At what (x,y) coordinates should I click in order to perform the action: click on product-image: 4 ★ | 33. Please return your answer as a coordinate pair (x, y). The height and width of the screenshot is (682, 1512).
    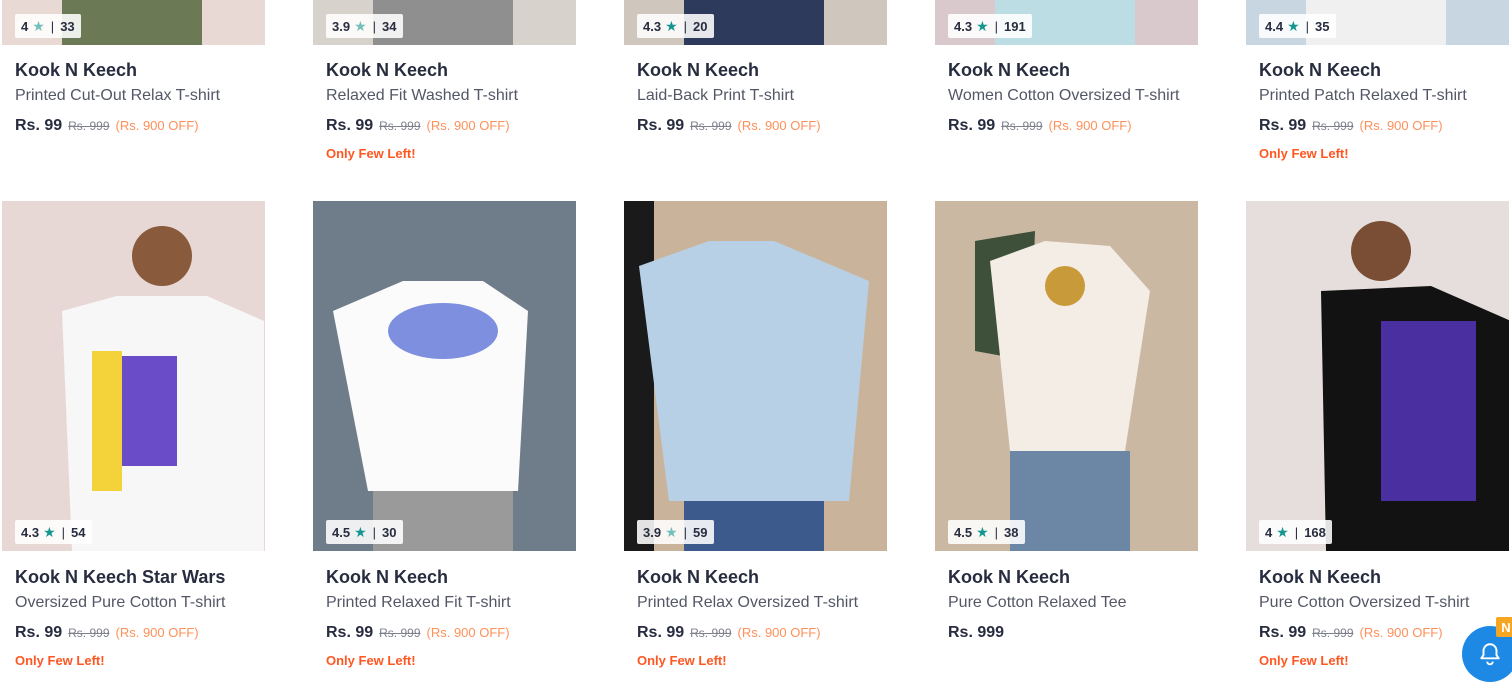
    Looking at the image, I should click on (133, 22).